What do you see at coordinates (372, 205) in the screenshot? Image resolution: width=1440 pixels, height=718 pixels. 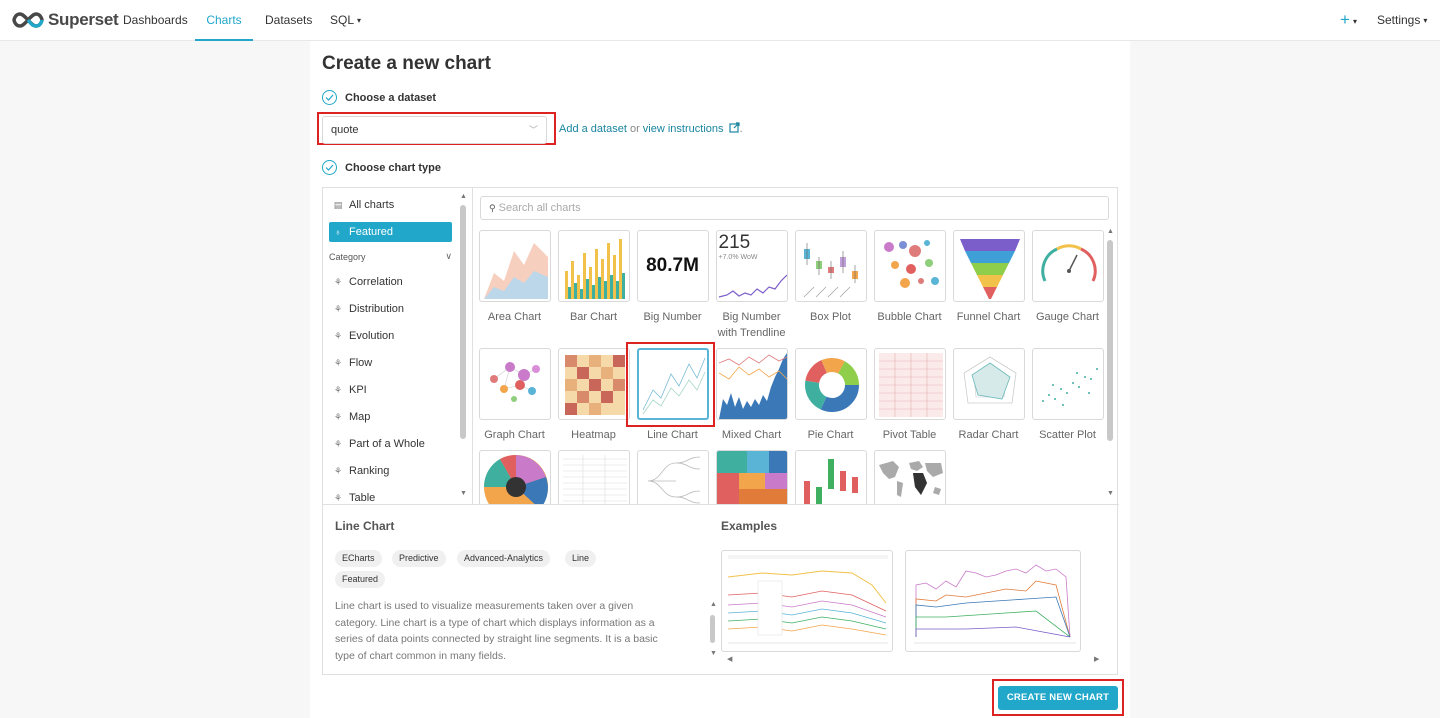 I see `sidebar-item-label: All charts` at bounding box center [372, 205].